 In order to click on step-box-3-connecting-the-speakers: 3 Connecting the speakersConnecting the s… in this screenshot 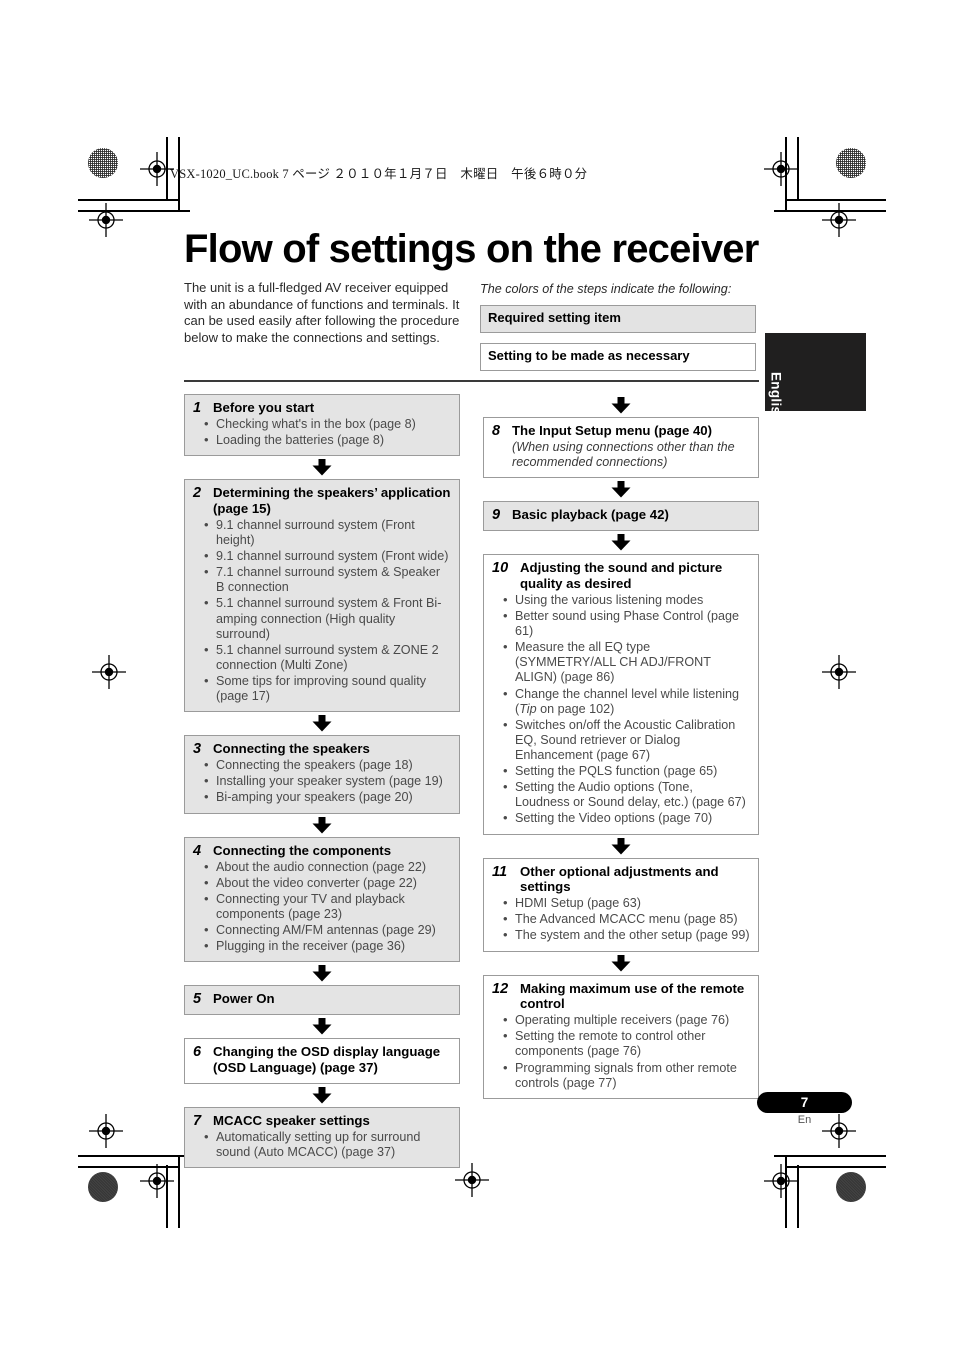, I will do `click(322, 774)`.